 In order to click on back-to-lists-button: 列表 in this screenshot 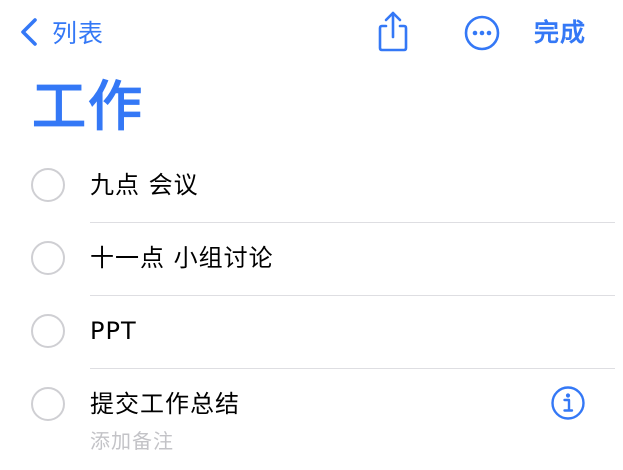, I will do `click(61, 32)`.